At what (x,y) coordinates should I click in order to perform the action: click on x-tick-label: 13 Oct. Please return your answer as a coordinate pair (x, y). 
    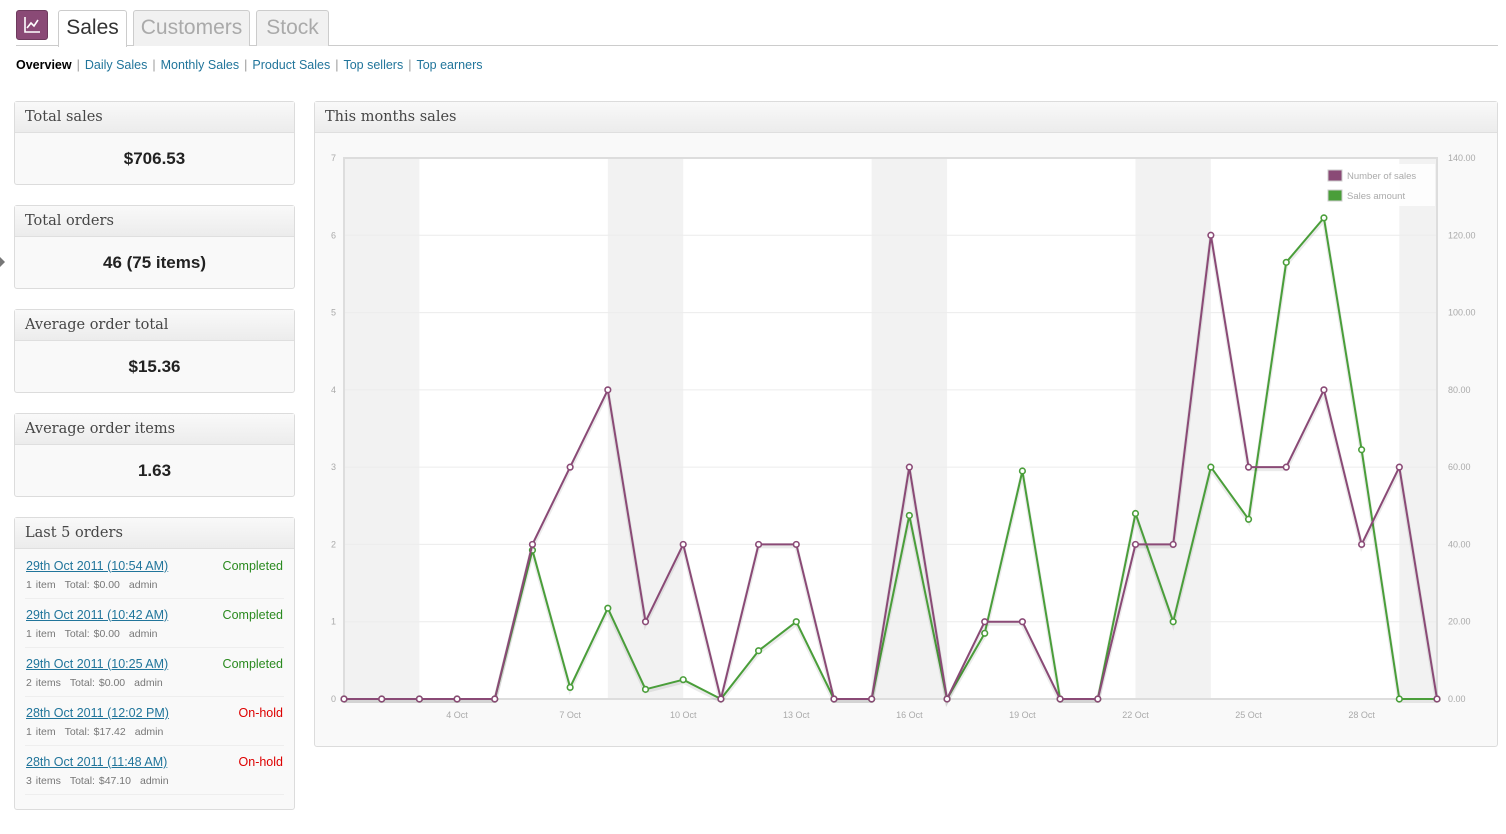
    Looking at the image, I should click on (796, 715).